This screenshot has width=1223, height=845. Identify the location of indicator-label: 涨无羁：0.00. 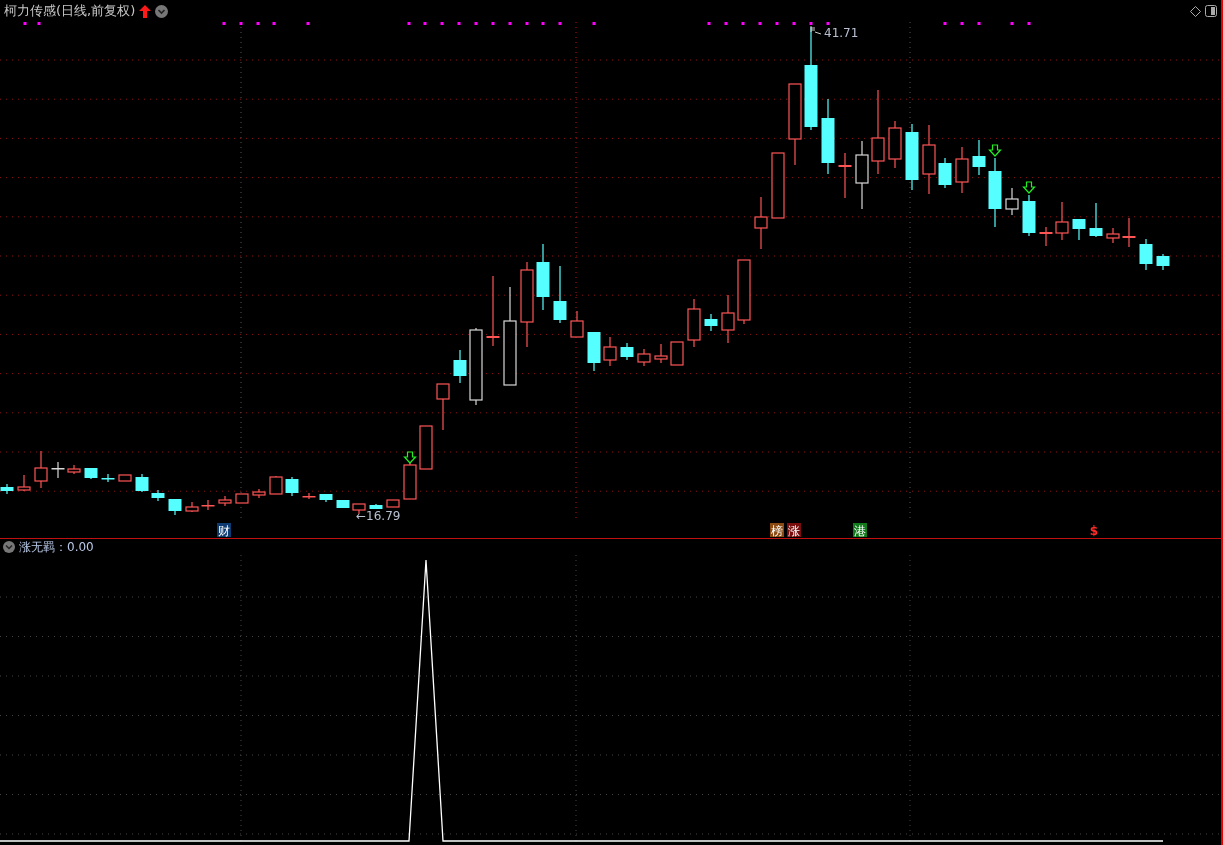
(56, 547).